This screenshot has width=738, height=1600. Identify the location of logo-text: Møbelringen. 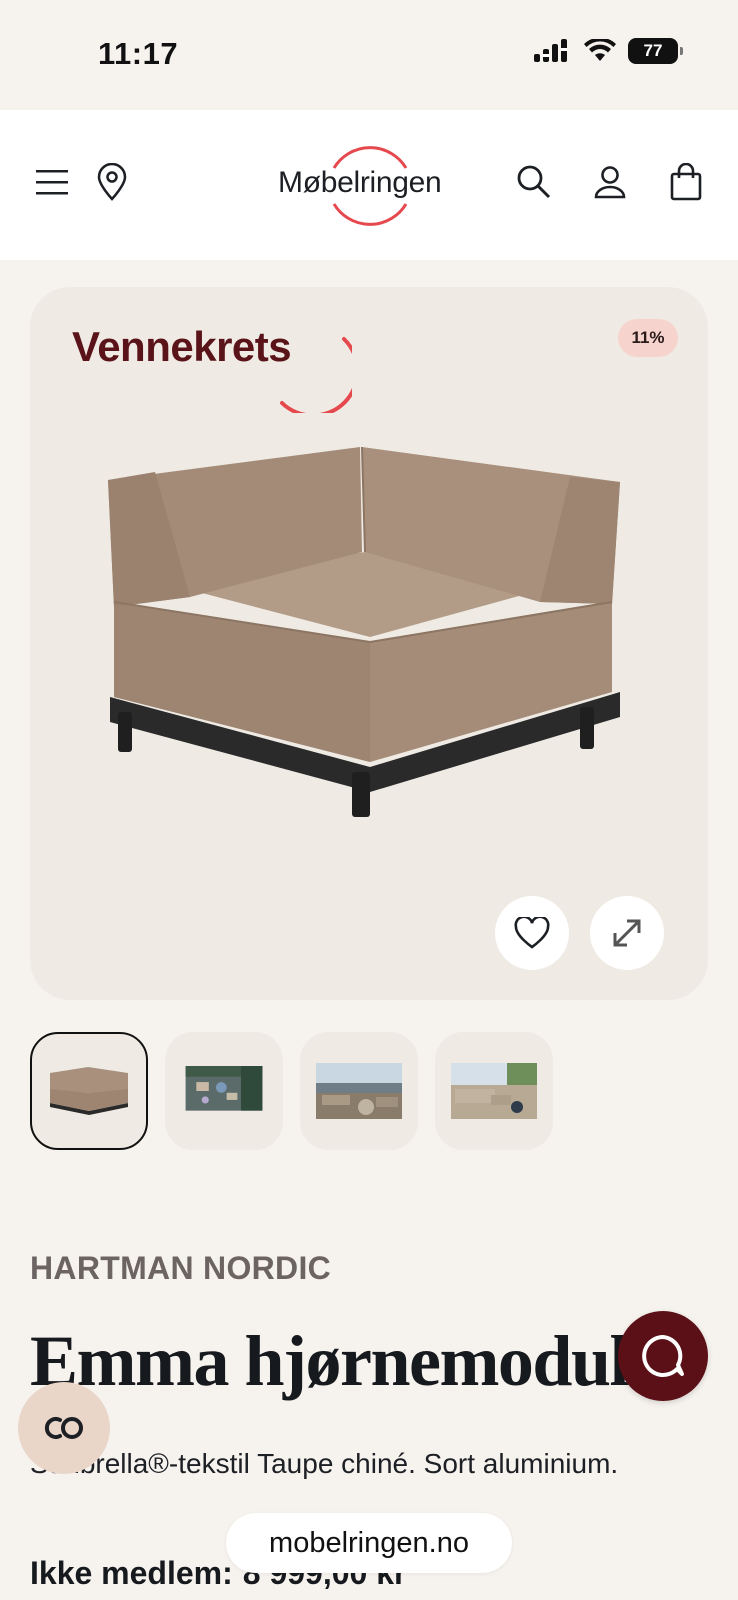
(360, 182).